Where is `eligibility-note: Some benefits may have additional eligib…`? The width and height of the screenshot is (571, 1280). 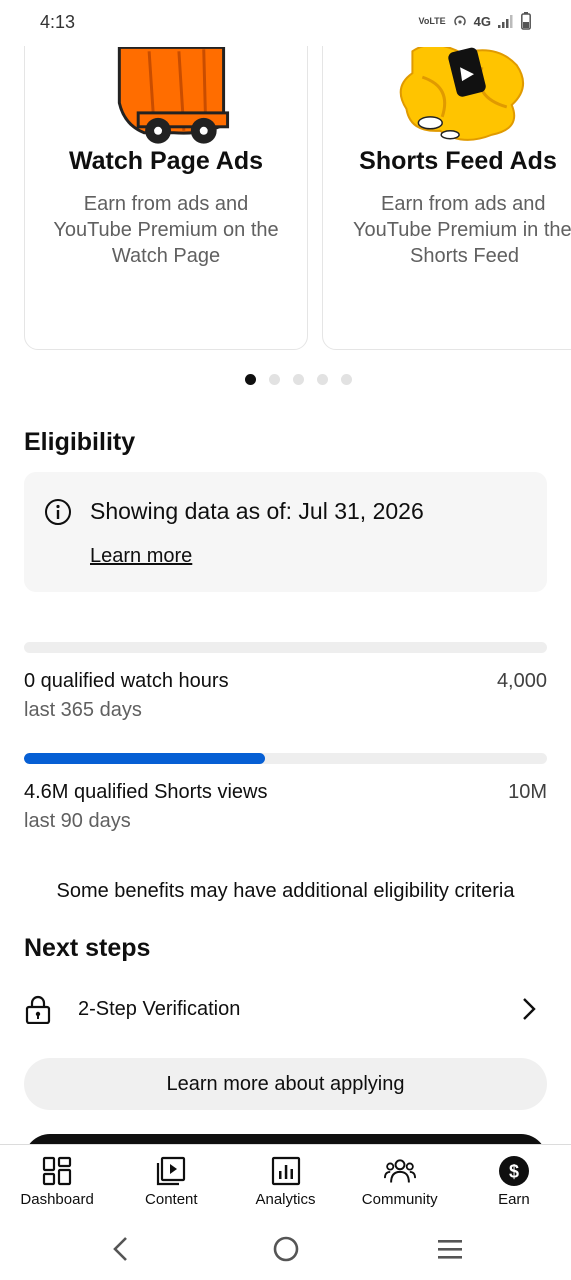 eligibility-note: Some benefits may have additional eligib… is located at coordinates (285, 891).